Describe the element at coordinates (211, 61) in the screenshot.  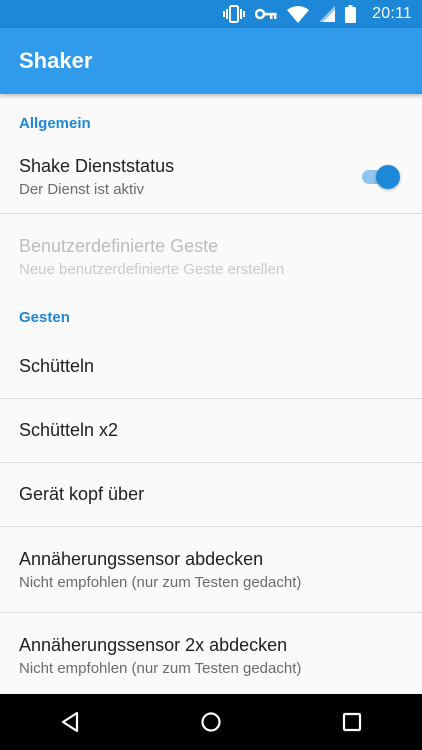
I see `app-bar: Shaker` at that location.